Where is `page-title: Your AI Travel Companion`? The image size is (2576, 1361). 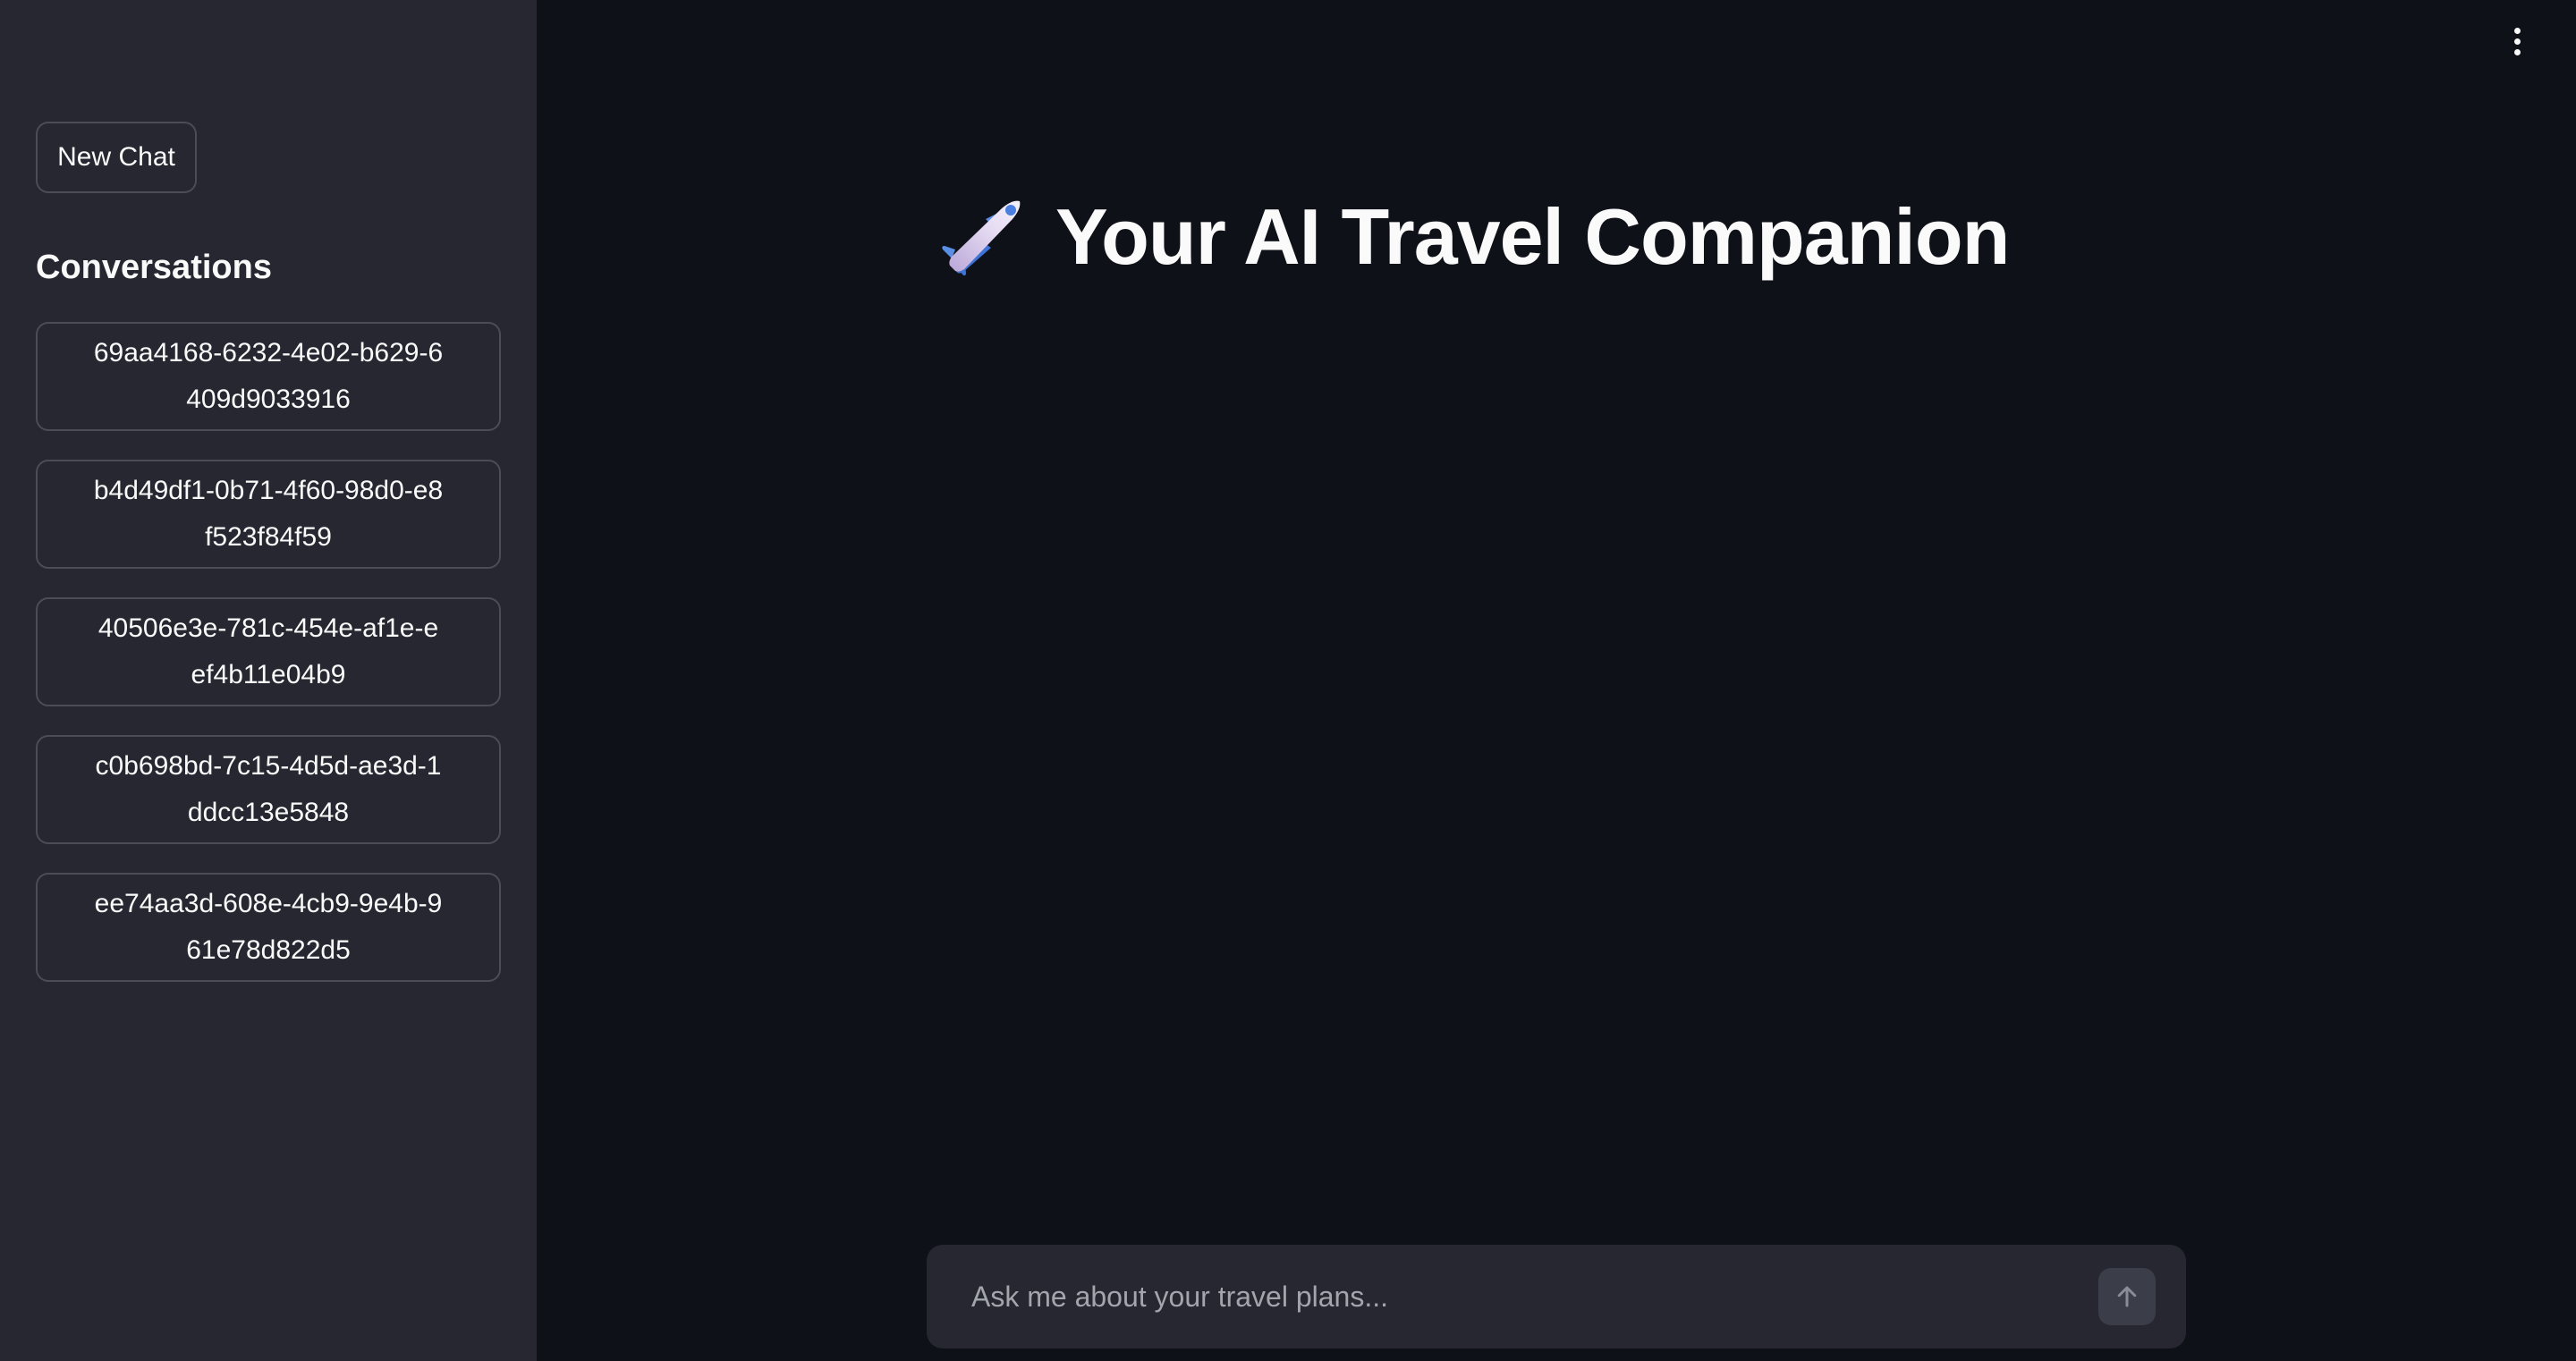
page-title: Your AI Travel Companion is located at coordinates (1532, 237).